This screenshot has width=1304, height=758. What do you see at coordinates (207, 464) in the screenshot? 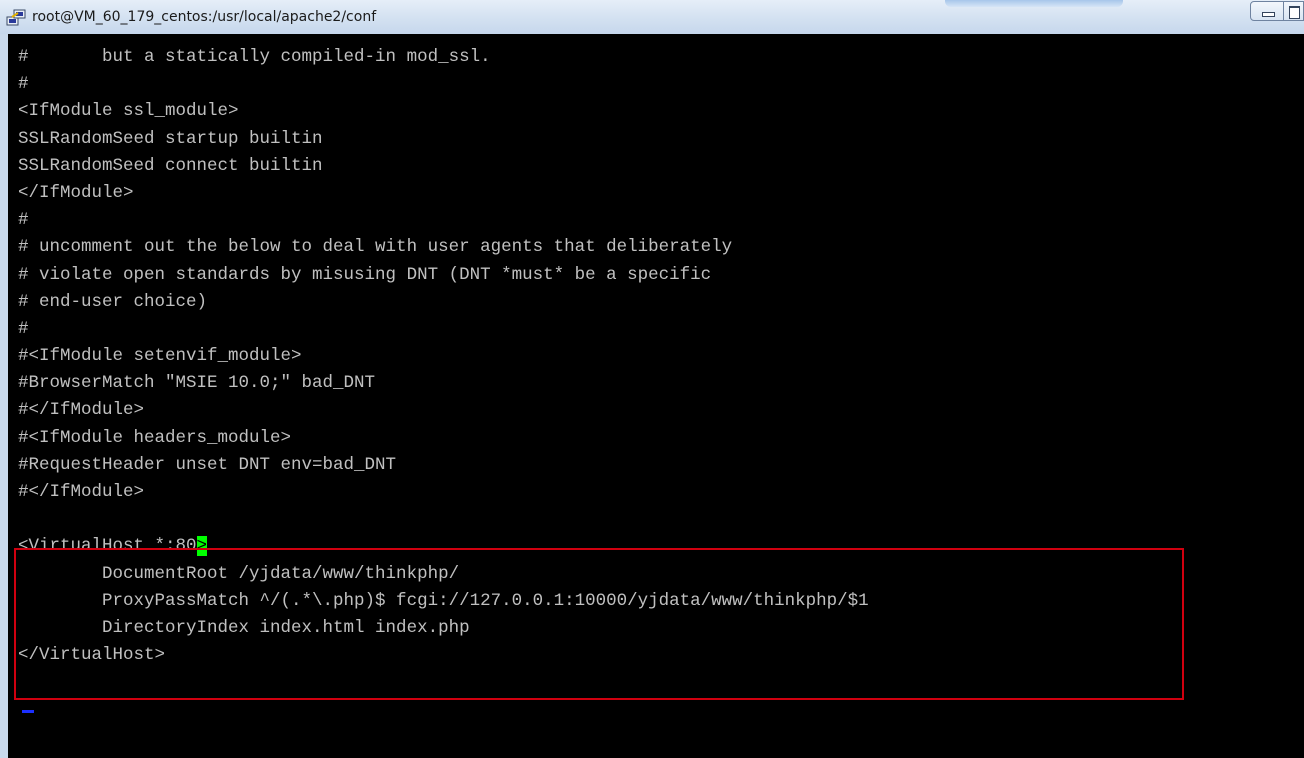
I see `terminal-line: #RequestHeader unset DNT env=bad_DNT` at bounding box center [207, 464].